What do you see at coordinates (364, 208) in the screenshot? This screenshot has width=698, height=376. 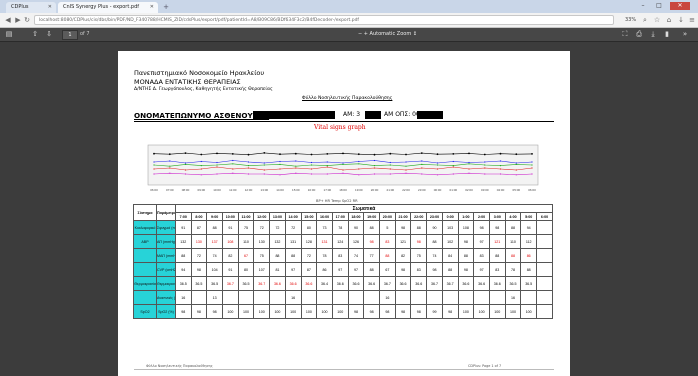 I see `day-header: Σωματικά` at bounding box center [364, 208].